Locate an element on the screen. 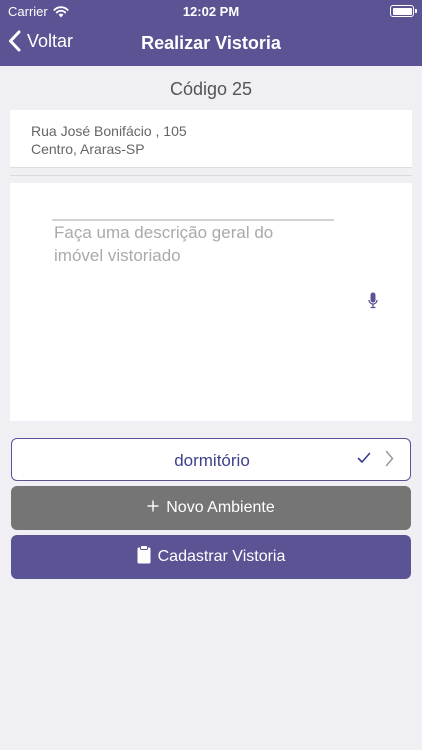  checkmark-icon is located at coordinates (364, 460).